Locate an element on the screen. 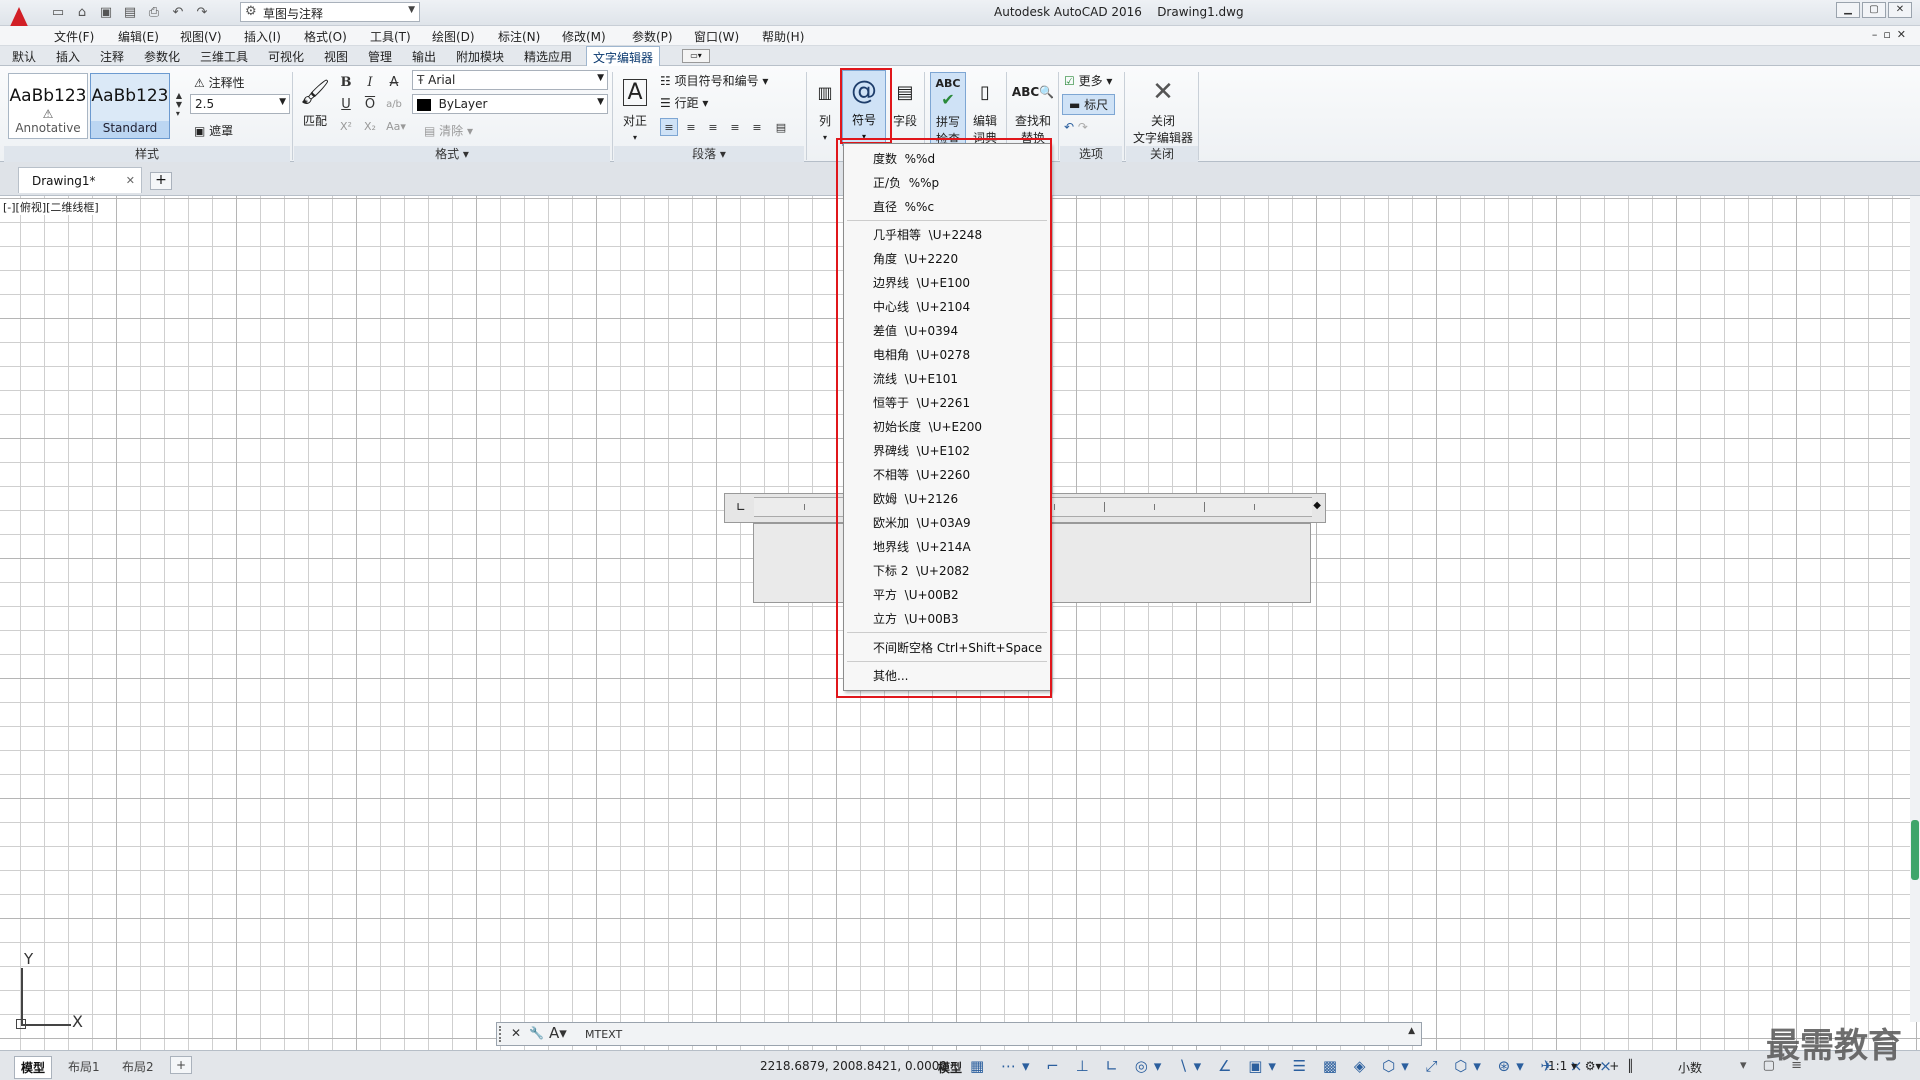  tab-stop-icon: ∟ is located at coordinates (741, 507).